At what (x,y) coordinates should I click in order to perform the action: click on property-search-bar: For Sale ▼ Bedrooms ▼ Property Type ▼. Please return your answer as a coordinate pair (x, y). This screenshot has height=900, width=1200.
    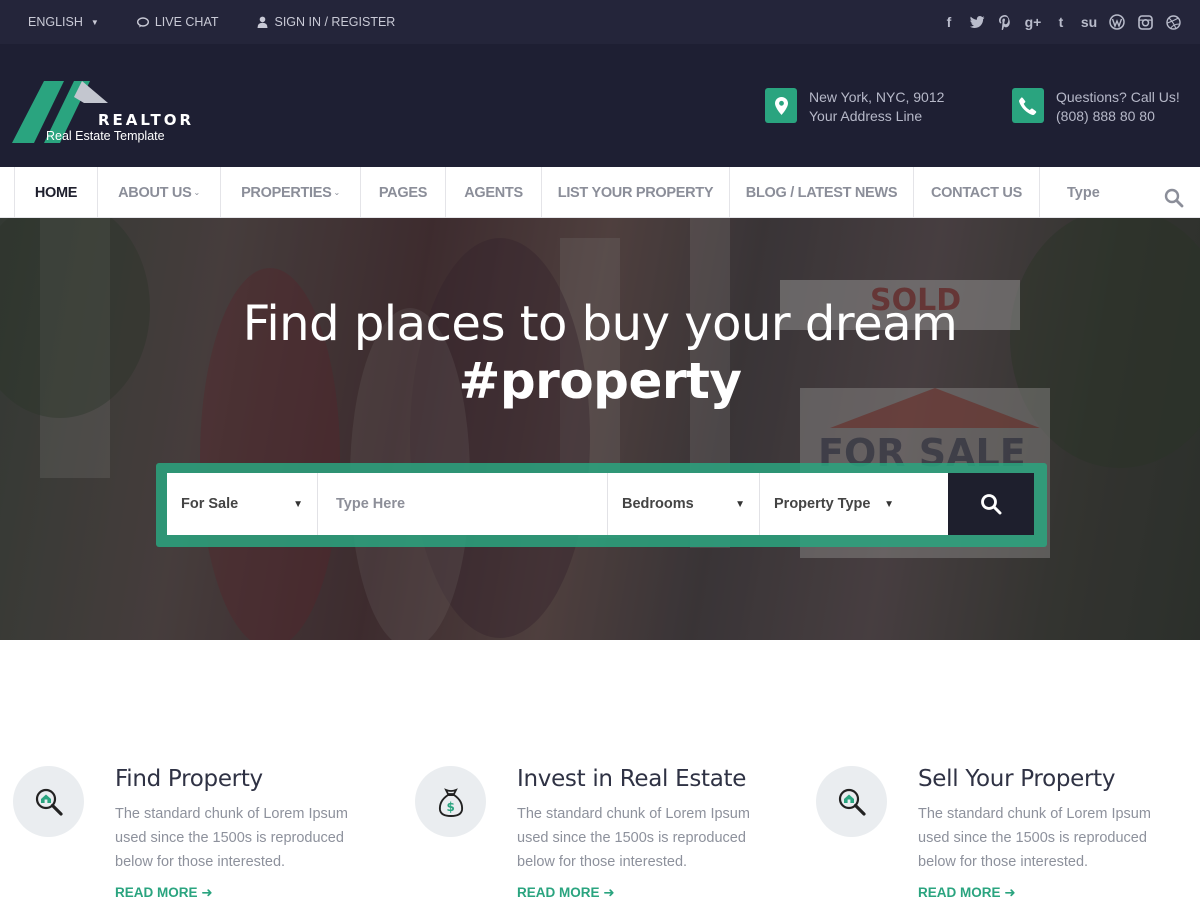
    Looking at the image, I should click on (600, 504).